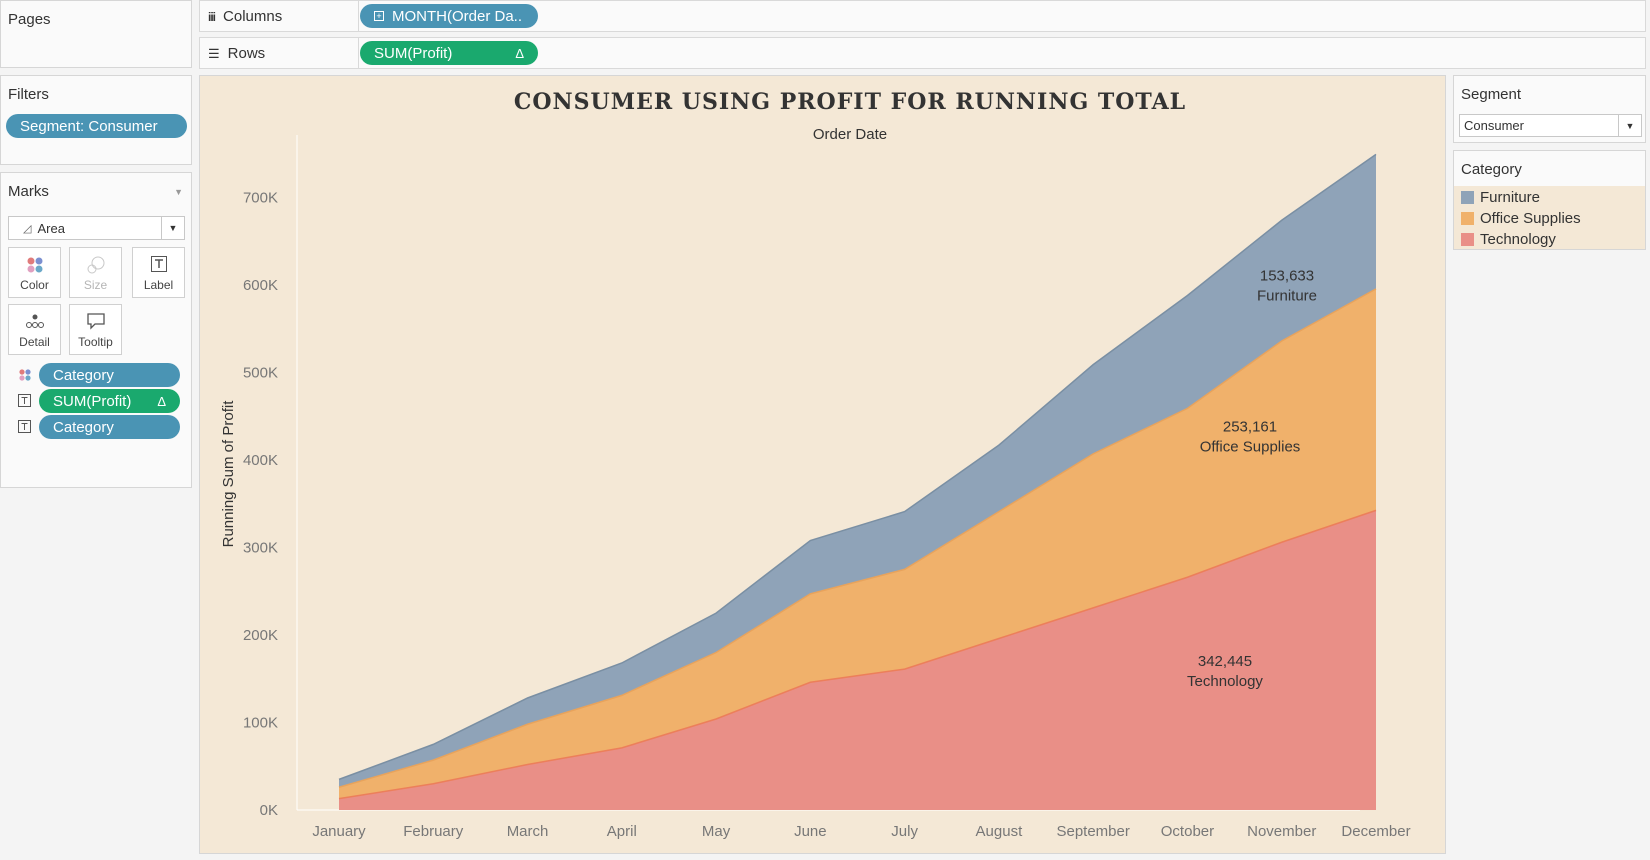 The image size is (1650, 860). I want to click on legend-label: Furniture, so click(1510, 197).